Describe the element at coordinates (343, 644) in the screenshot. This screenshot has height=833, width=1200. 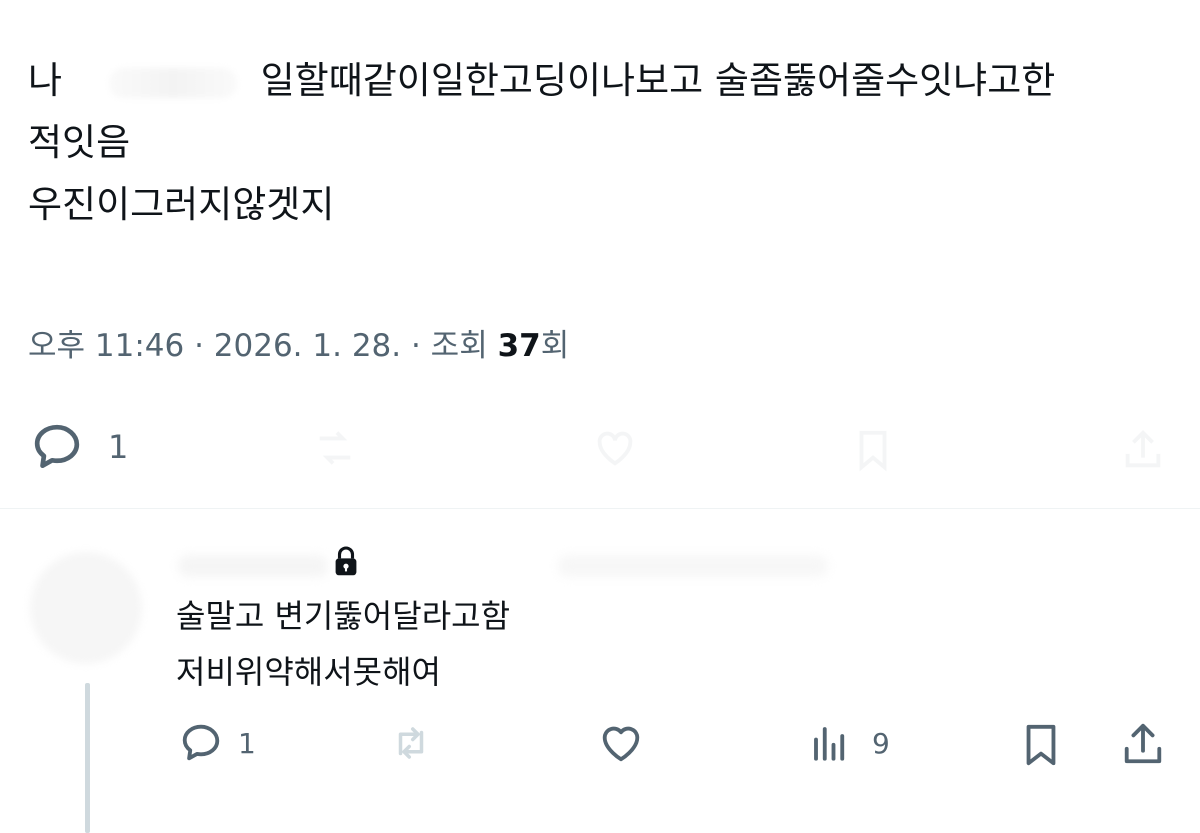
I see `reply-body: 술말고 변기뚫어달라고함 저비위약해서못해여` at that location.